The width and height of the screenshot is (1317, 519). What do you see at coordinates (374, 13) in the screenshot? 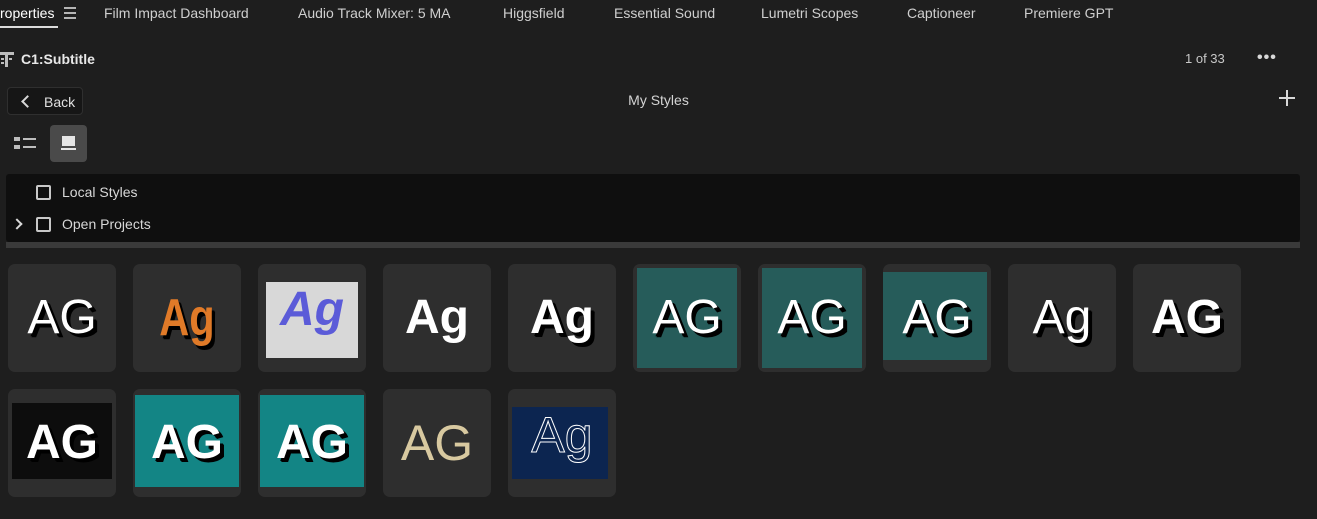
I see `tab-audio-track-mixer: Audio Track Mixer: 5 MA` at bounding box center [374, 13].